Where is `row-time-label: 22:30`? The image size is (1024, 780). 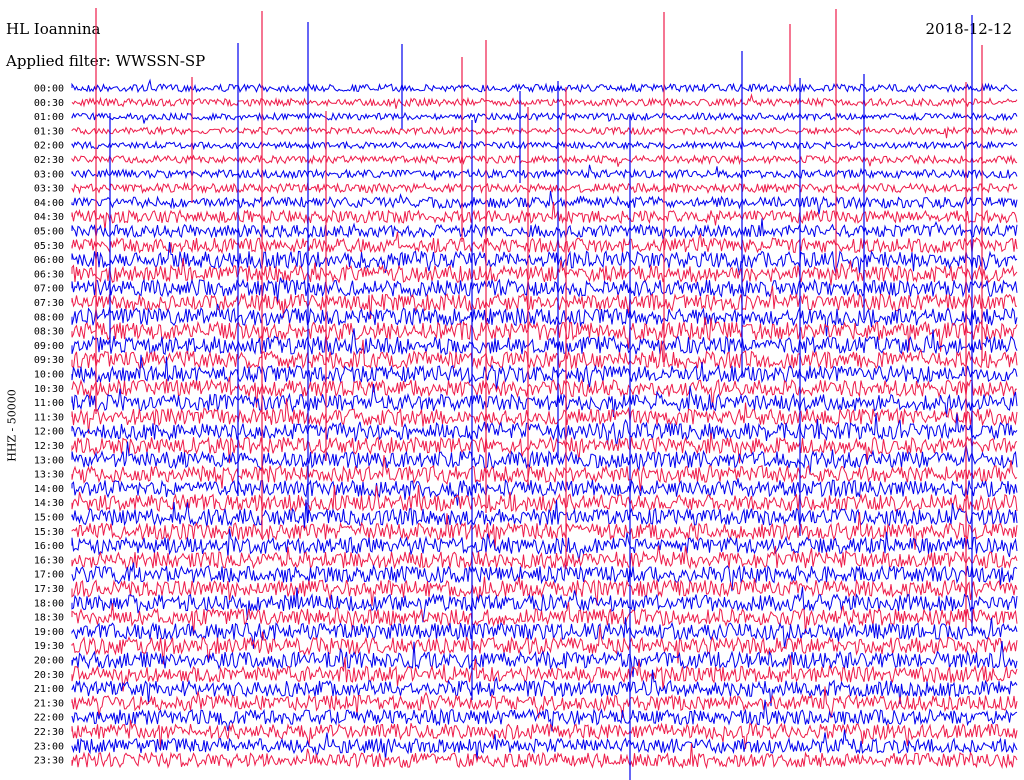
row-time-label: 22:30 is located at coordinates (49, 732).